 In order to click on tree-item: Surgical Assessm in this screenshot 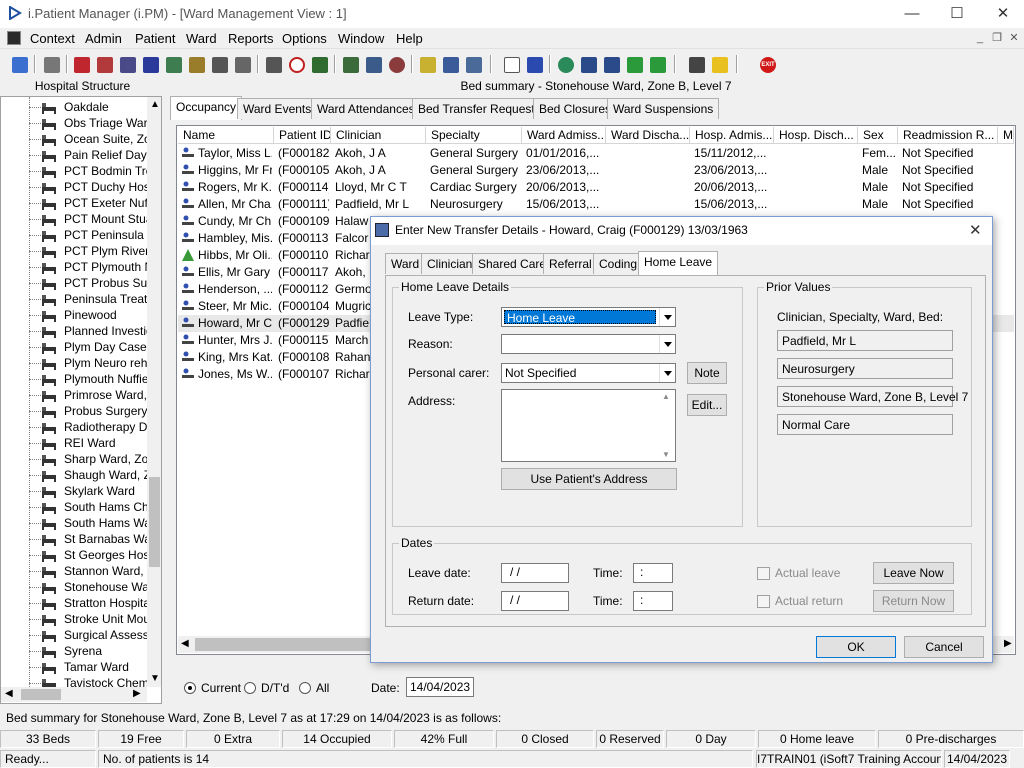, I will do `click(76, 635)`.